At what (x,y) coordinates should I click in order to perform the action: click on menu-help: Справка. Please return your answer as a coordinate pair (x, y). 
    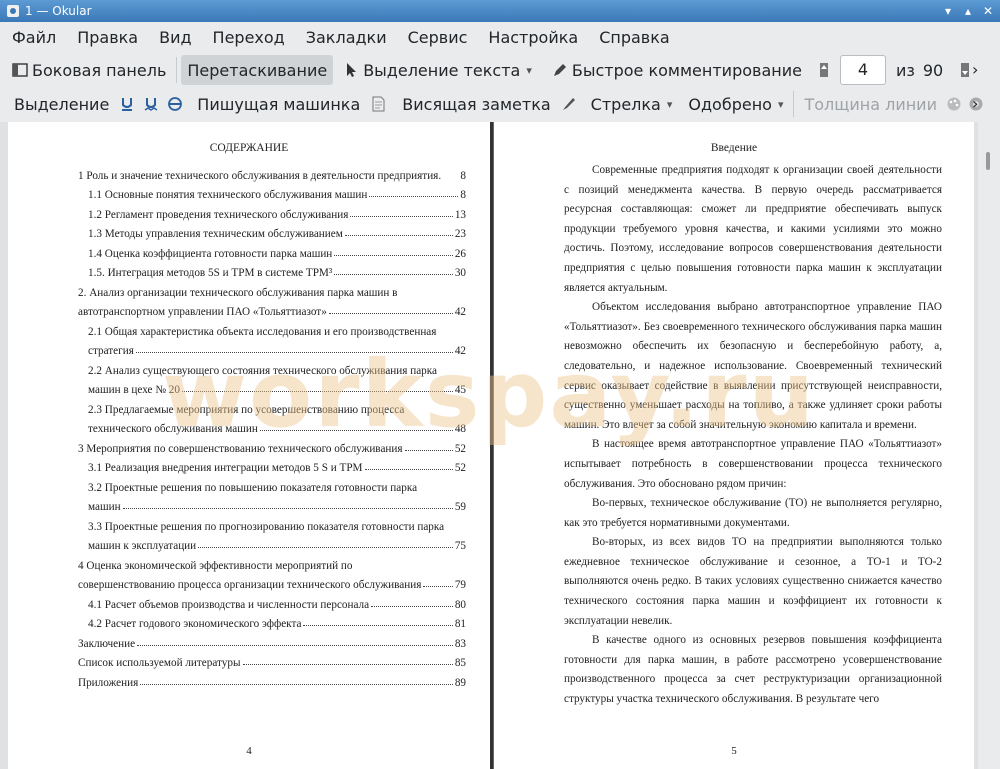
    Looking at the image, I should click on (633, 37).